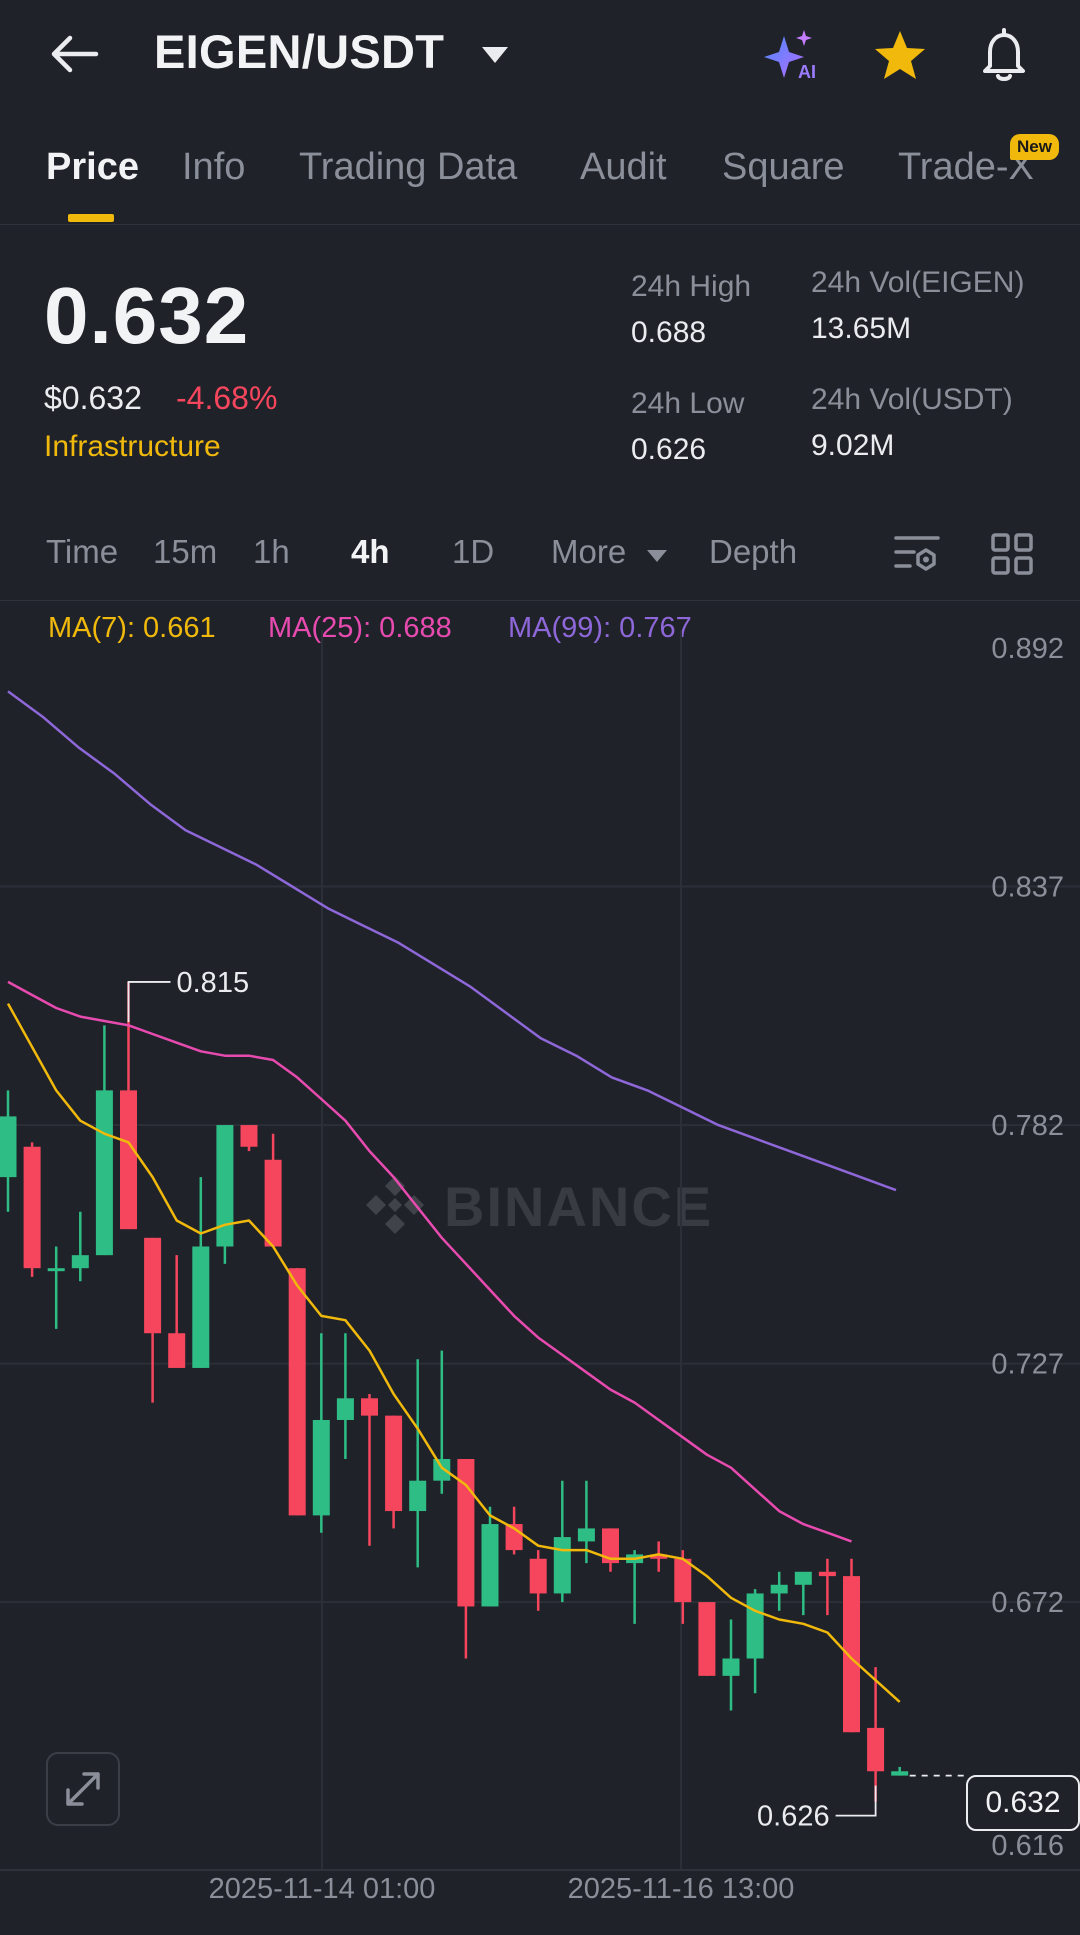  What do you see at coordinates (83, 1789) in the screenshot?
I see `expand-chart-icon` at bounding box center [83, 1789].